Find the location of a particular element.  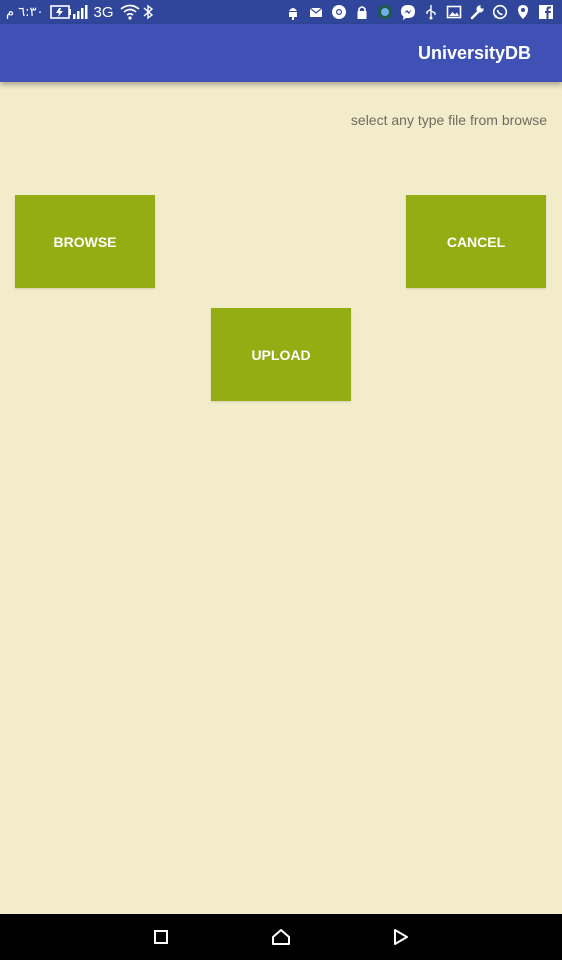

cancel-button-label: CANCEL is located at coordinates (476, 241).